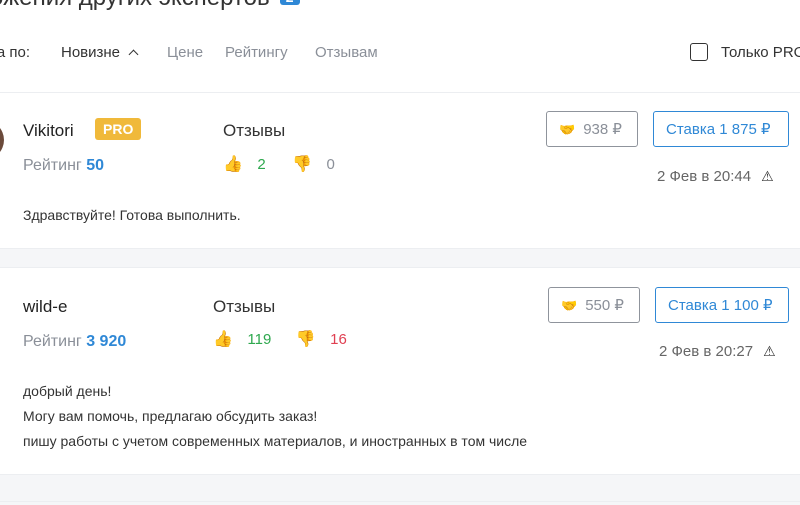 The width and height of the screenshot is (800, 505). I want to click on user-rating: Рейтинг 50, so click(63, 166).